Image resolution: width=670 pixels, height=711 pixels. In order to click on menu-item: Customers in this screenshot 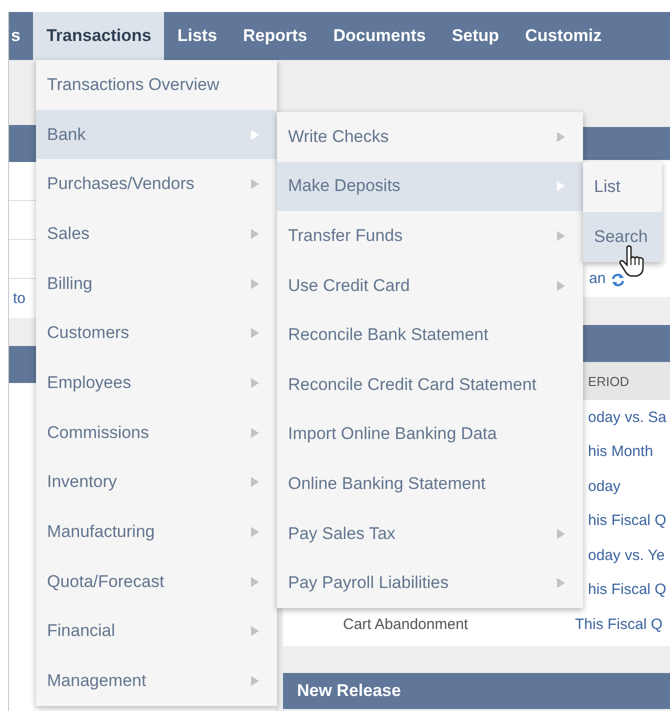, I will do `click(156, 333)`.